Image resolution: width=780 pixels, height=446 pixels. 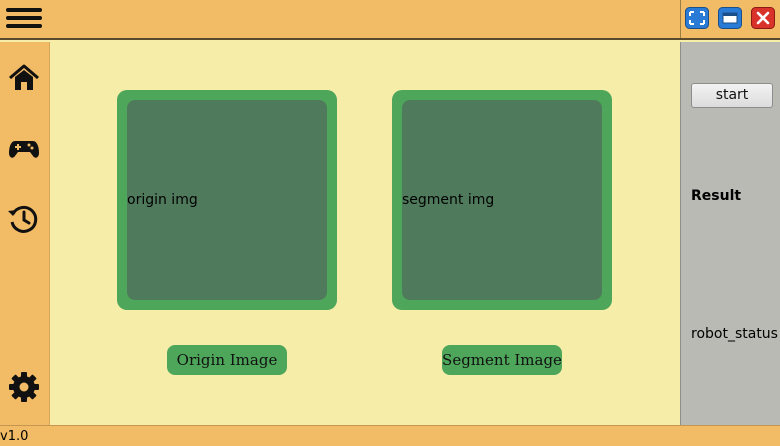 I want to click on segment-image-frame: segment img, so click(x=502, y=200).